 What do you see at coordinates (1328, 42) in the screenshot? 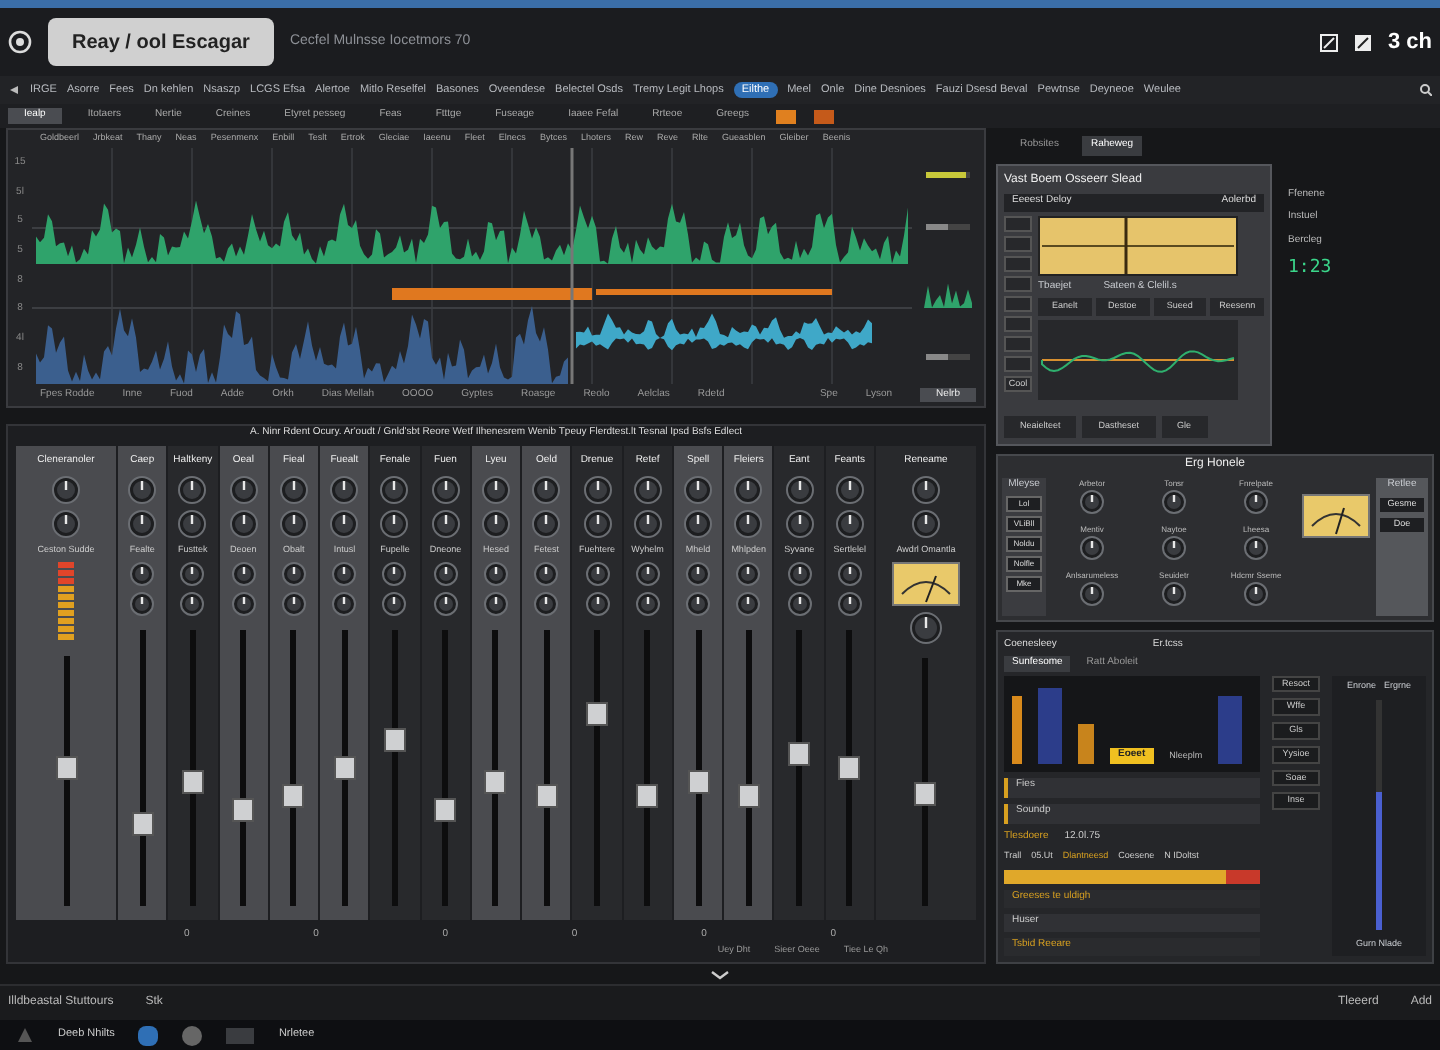
I see `external-link-icon` at bounding box center [1328, 42].